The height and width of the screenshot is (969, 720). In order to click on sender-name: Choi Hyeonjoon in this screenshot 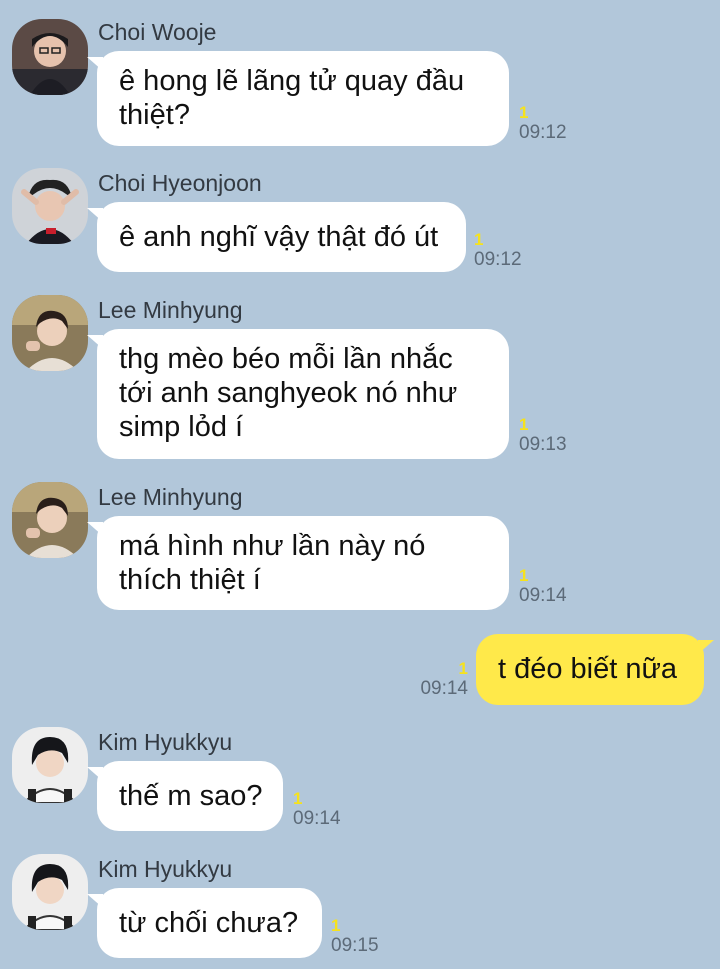, I will do `click(180, 183)`.